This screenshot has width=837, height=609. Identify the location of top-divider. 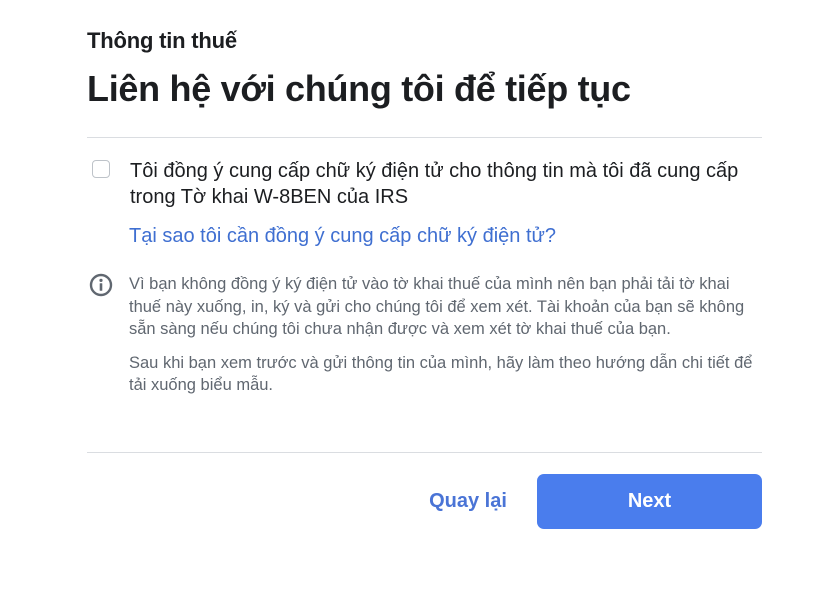
(424, 137).